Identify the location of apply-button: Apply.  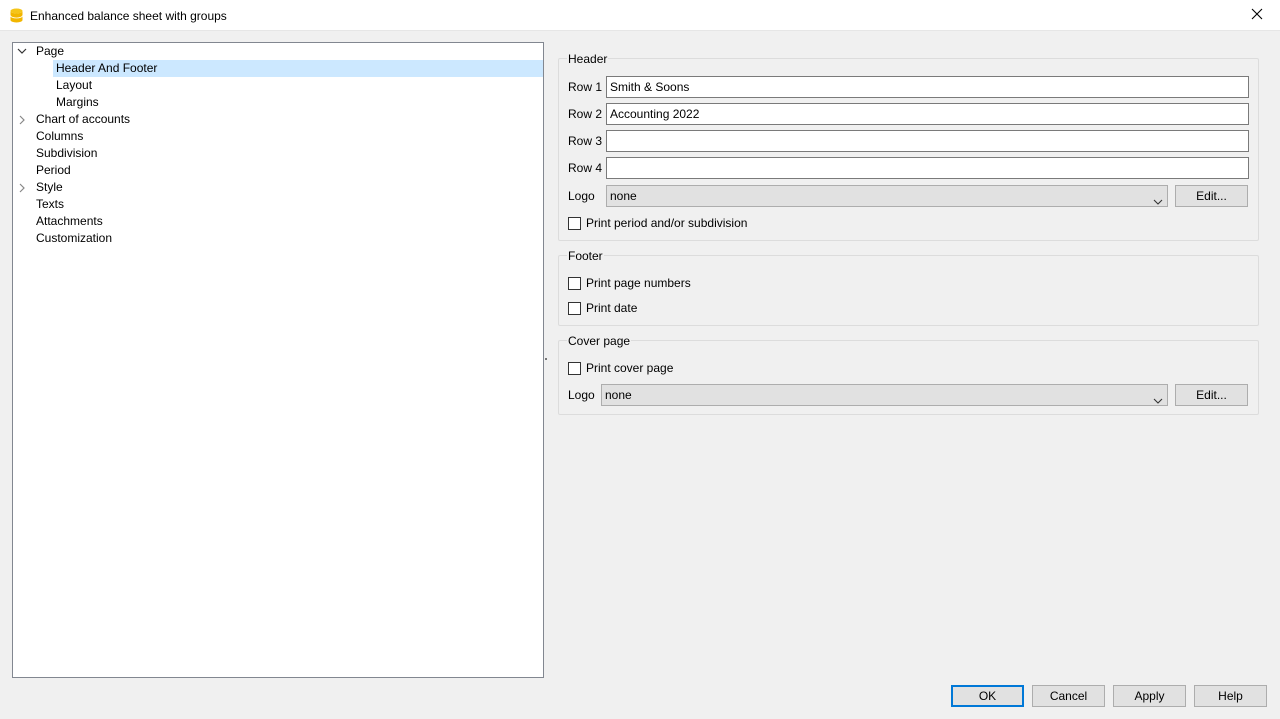
(1149, 696).